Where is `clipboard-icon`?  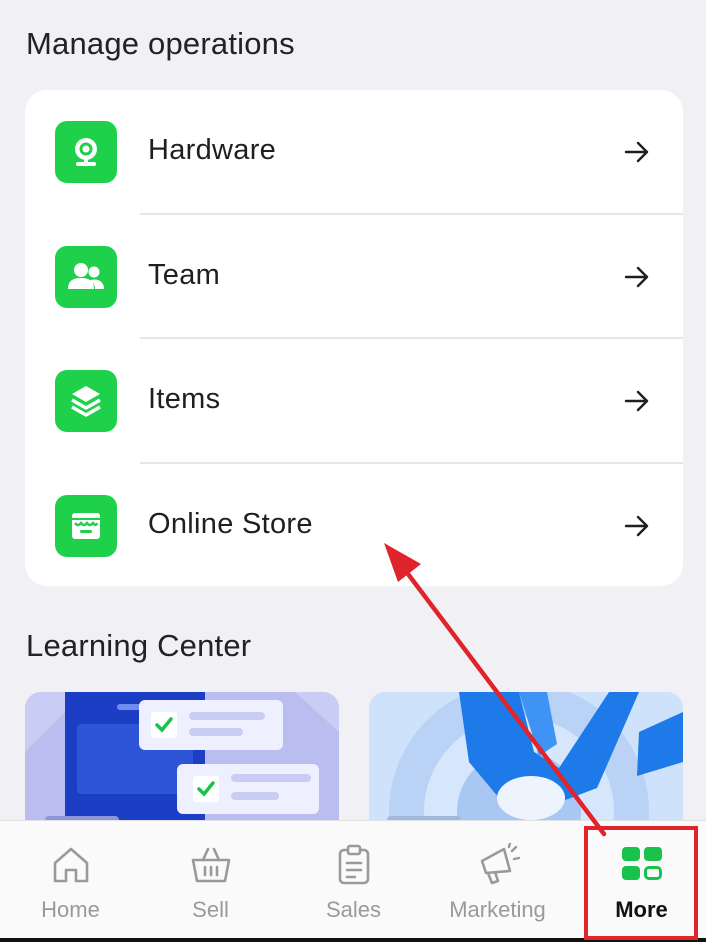
clipboard-icon is located at coordinates (353, 864).